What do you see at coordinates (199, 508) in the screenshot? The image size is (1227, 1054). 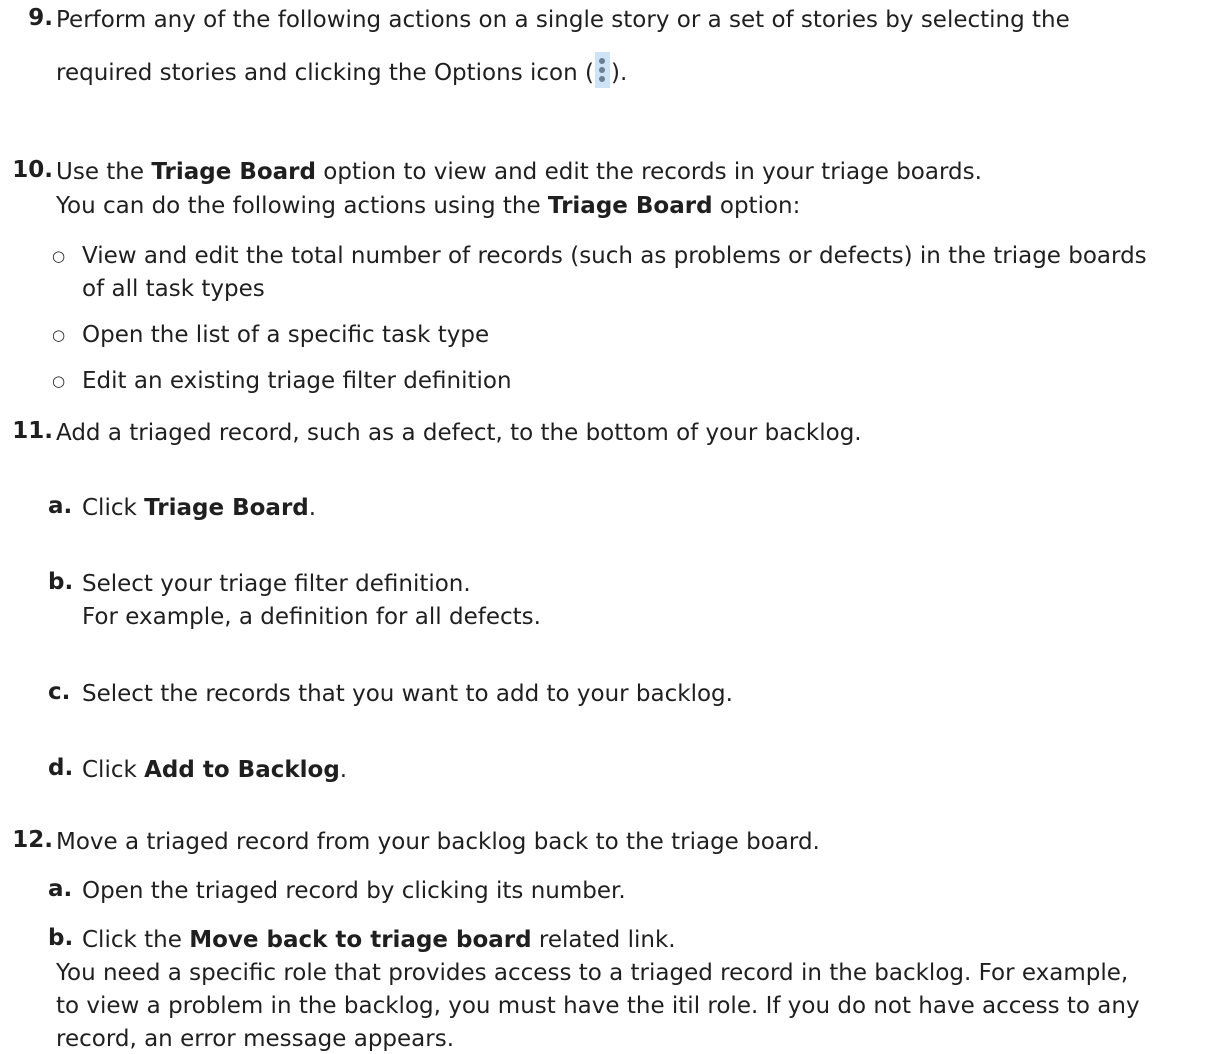 I see `substep-text: Click Triage Board.` at bounding box center [199, 508].